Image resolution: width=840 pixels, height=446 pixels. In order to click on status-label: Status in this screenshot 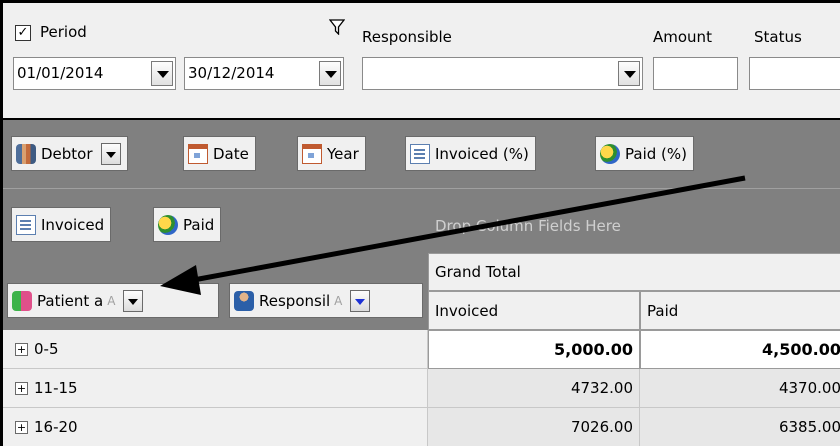, I will do `click(778, 37)`.